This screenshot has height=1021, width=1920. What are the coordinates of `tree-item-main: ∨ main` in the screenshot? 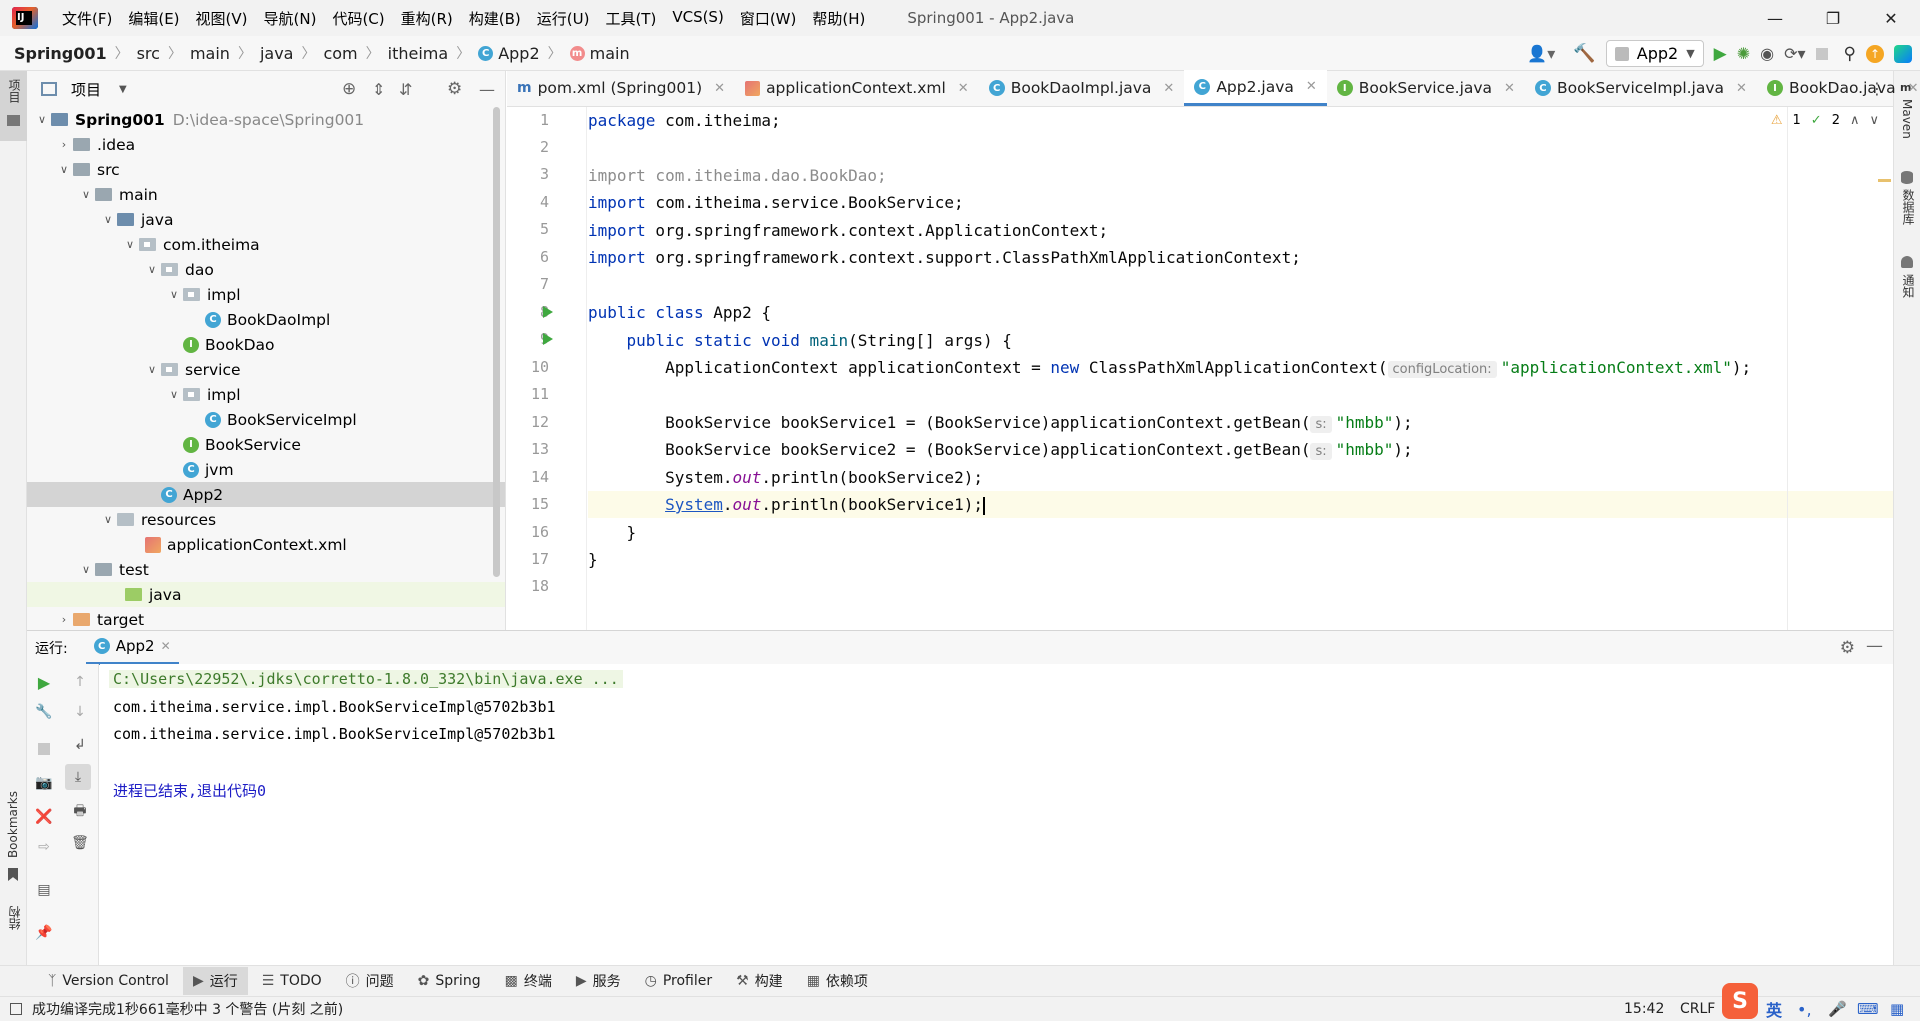 It's located at (266, 194).